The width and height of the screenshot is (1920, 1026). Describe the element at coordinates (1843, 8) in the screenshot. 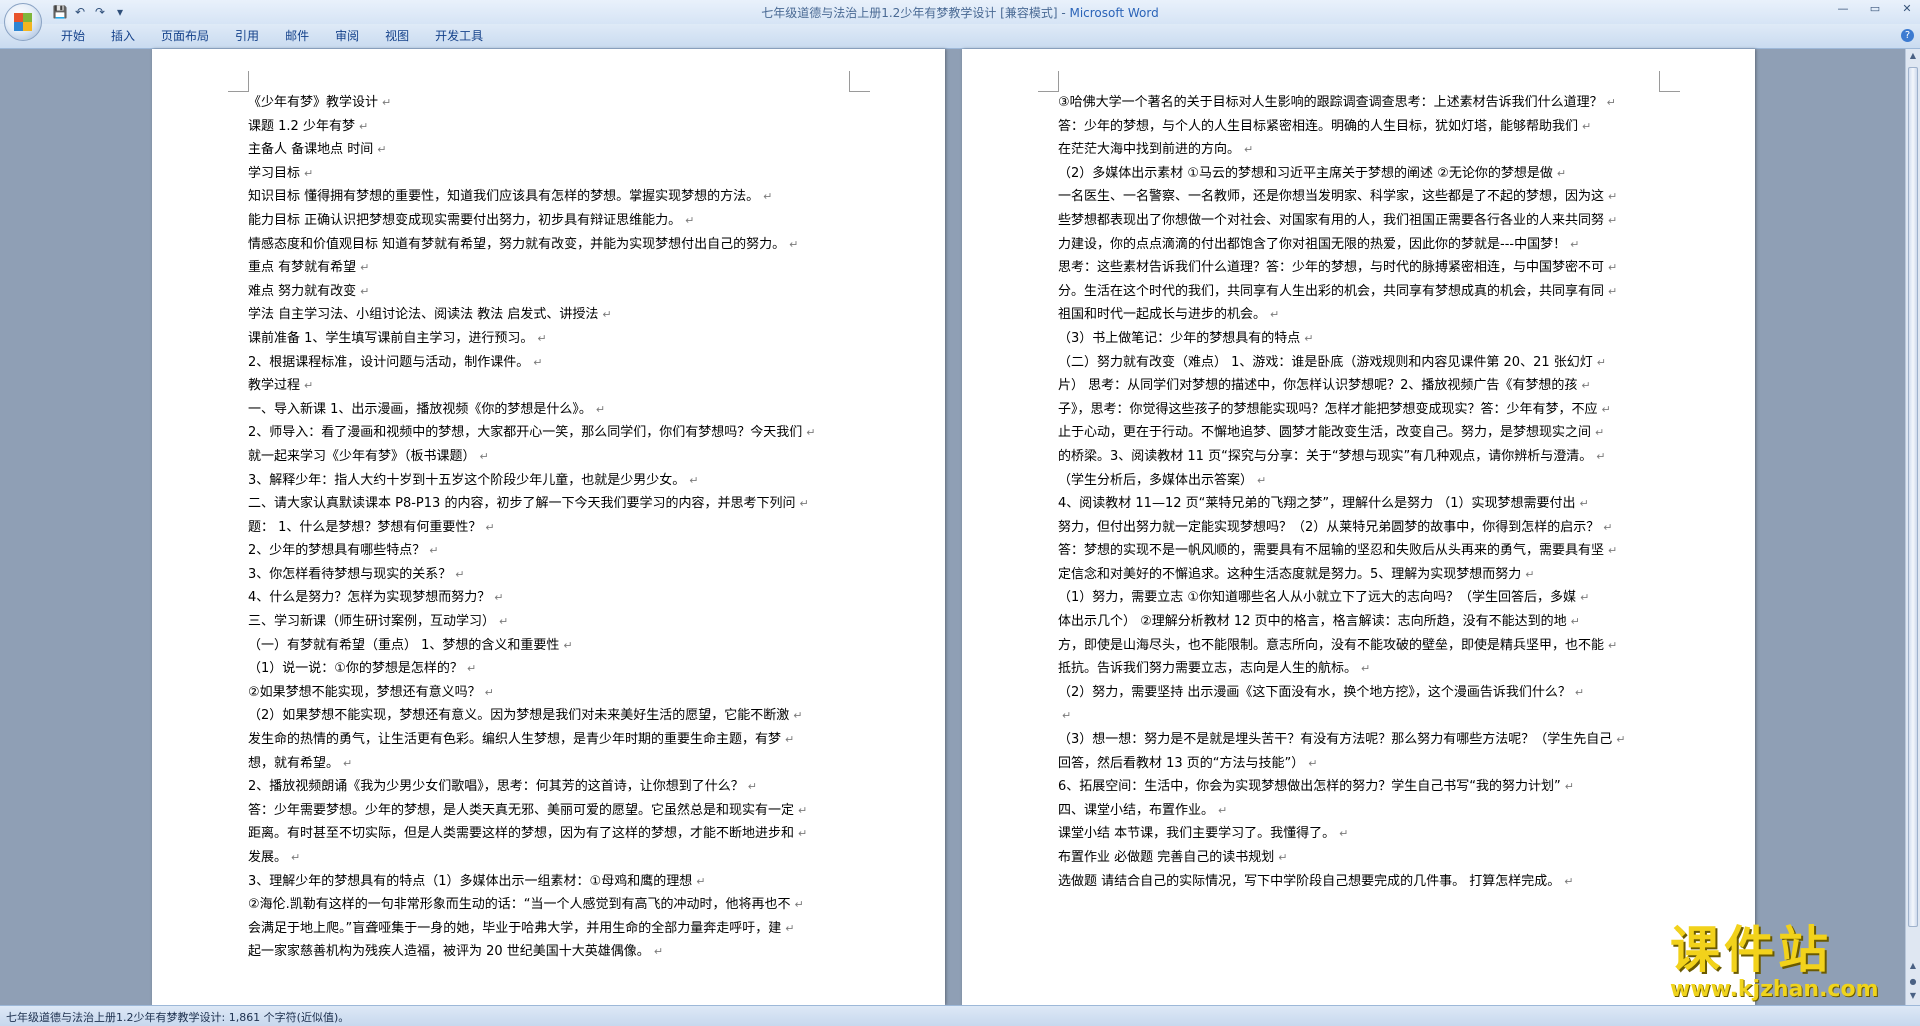

I see `minimize-icon: —` at that location.